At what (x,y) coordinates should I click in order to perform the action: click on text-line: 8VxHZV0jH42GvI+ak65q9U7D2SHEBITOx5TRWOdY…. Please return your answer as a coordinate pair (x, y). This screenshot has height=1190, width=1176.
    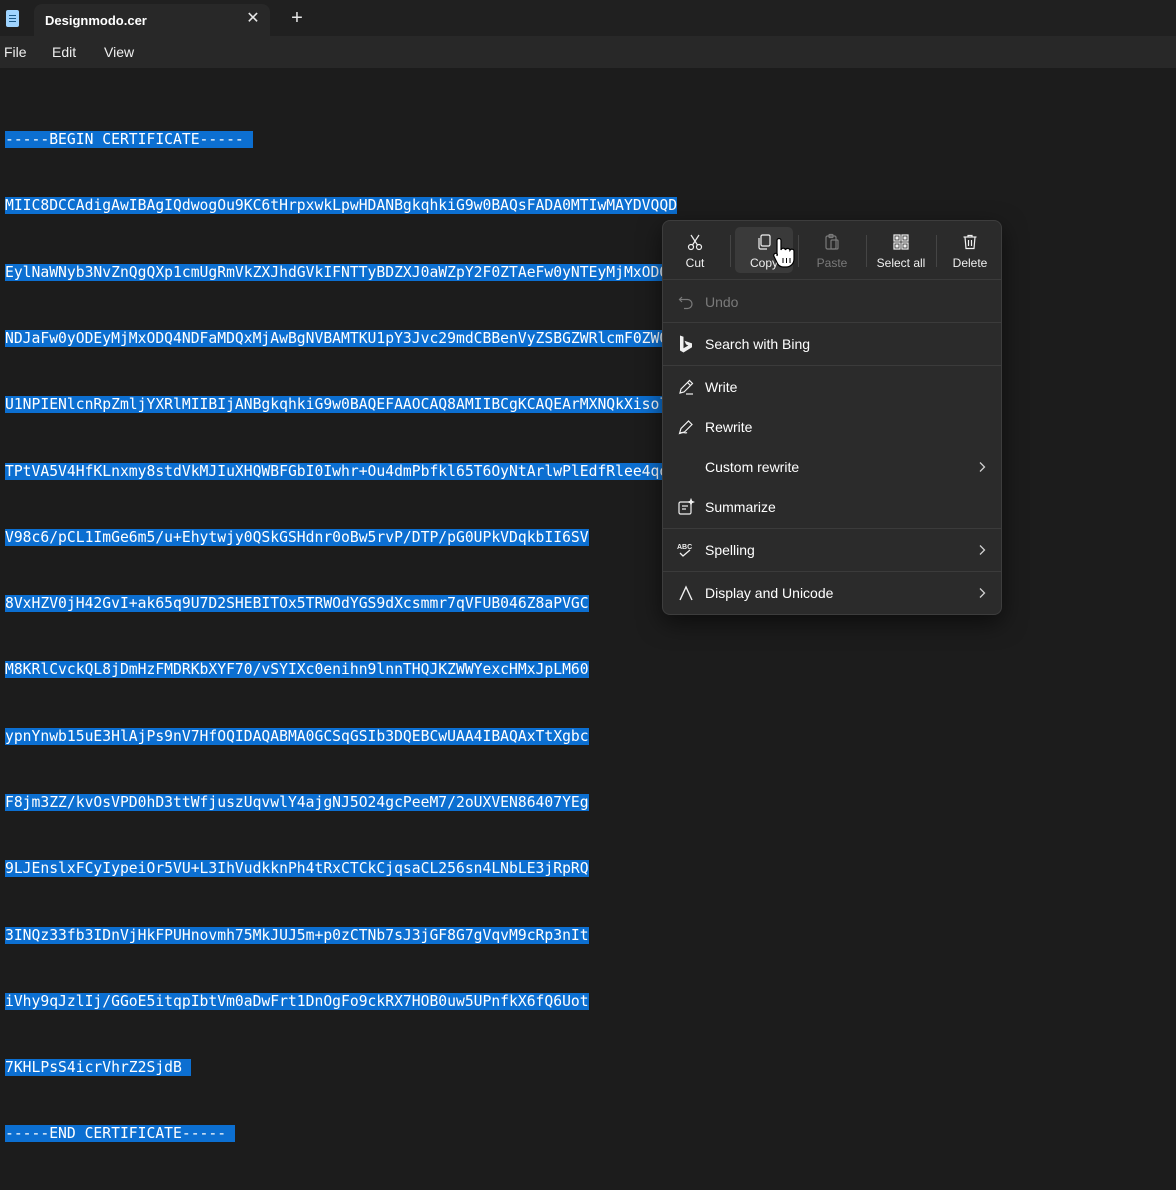
    Looking at the image, I should click on (341, 604).